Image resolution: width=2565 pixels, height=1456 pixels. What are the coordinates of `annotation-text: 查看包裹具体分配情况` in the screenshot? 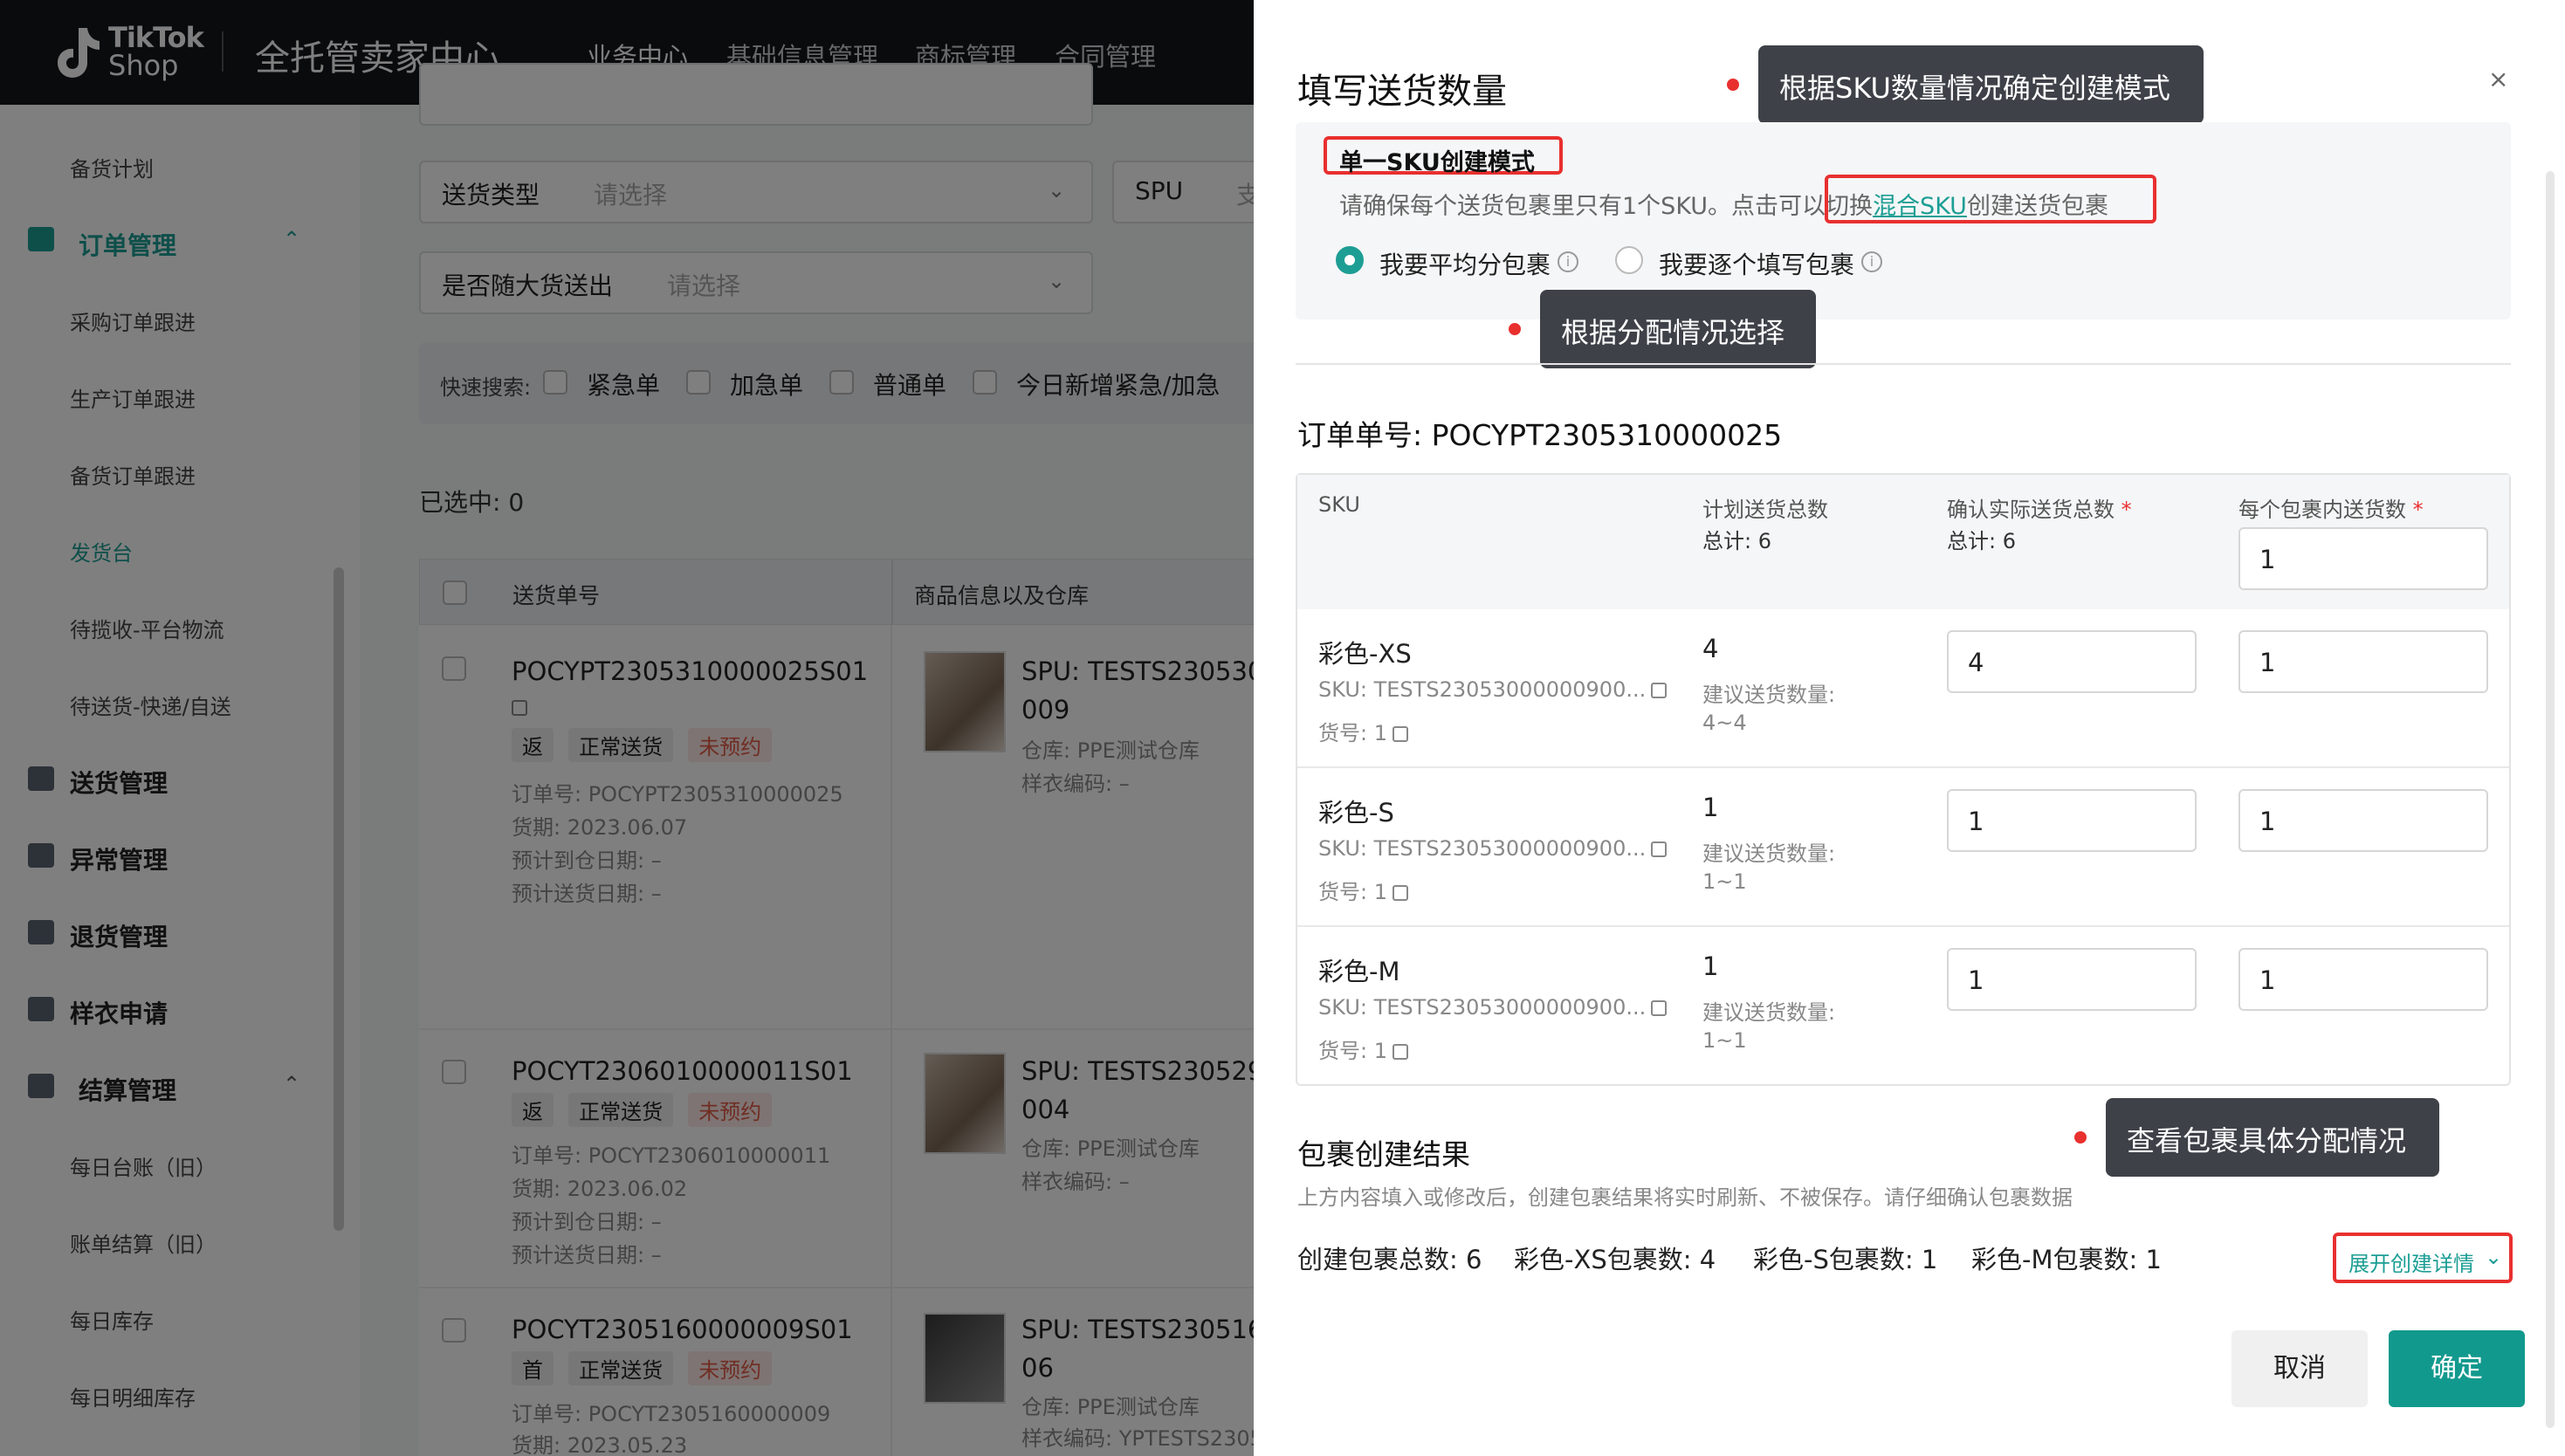 It's located at (2267, 1140).